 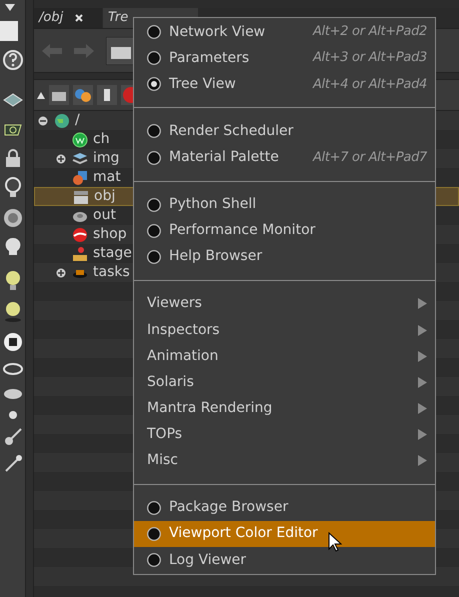 I want to click on shortcut-text: Alt+2 or Alt+Pad2, so click(x=369, y=32).